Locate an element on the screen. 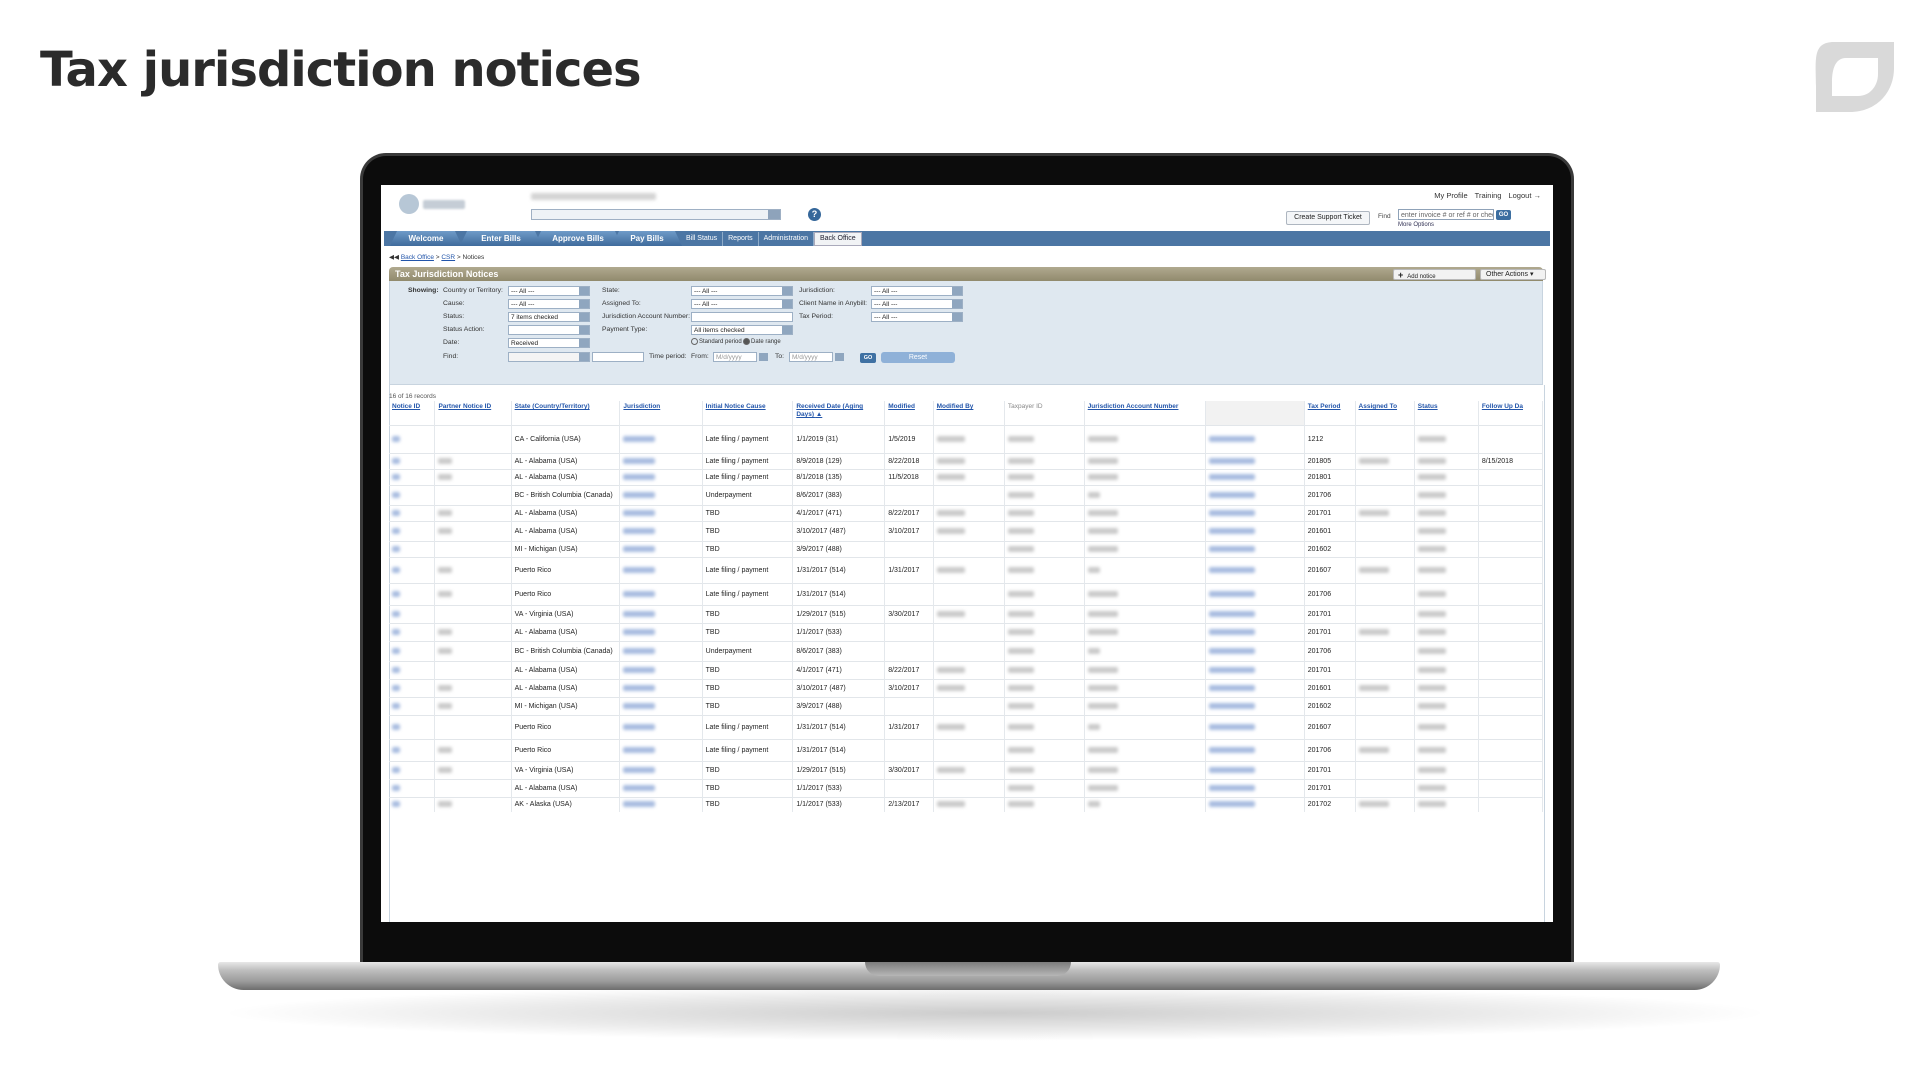 Image resolution: width=1920 pixels, height=1080 pixels. column-header: Assigned To is located at coordinates (1385, 413).